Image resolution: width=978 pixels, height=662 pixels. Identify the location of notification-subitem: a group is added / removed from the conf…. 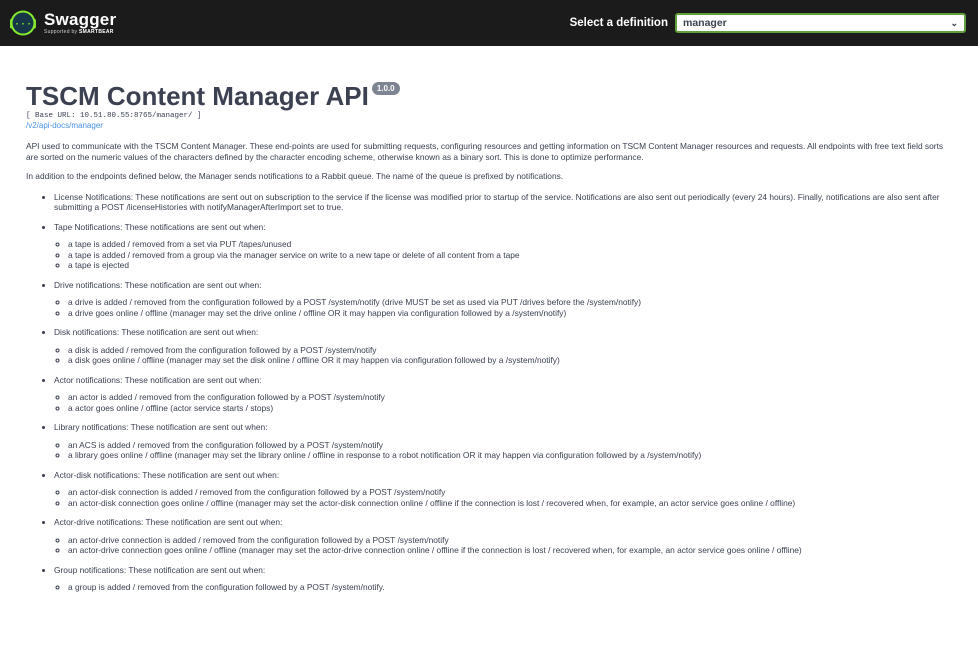
(510, 587).